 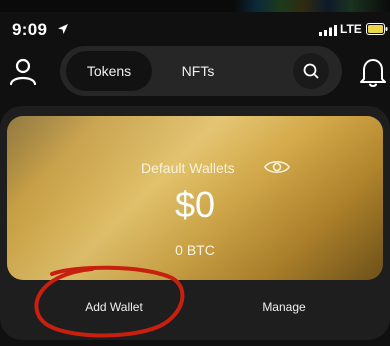 I want to click on wallet-btc-balance: 0 BTC, so click(x=195, y=250).